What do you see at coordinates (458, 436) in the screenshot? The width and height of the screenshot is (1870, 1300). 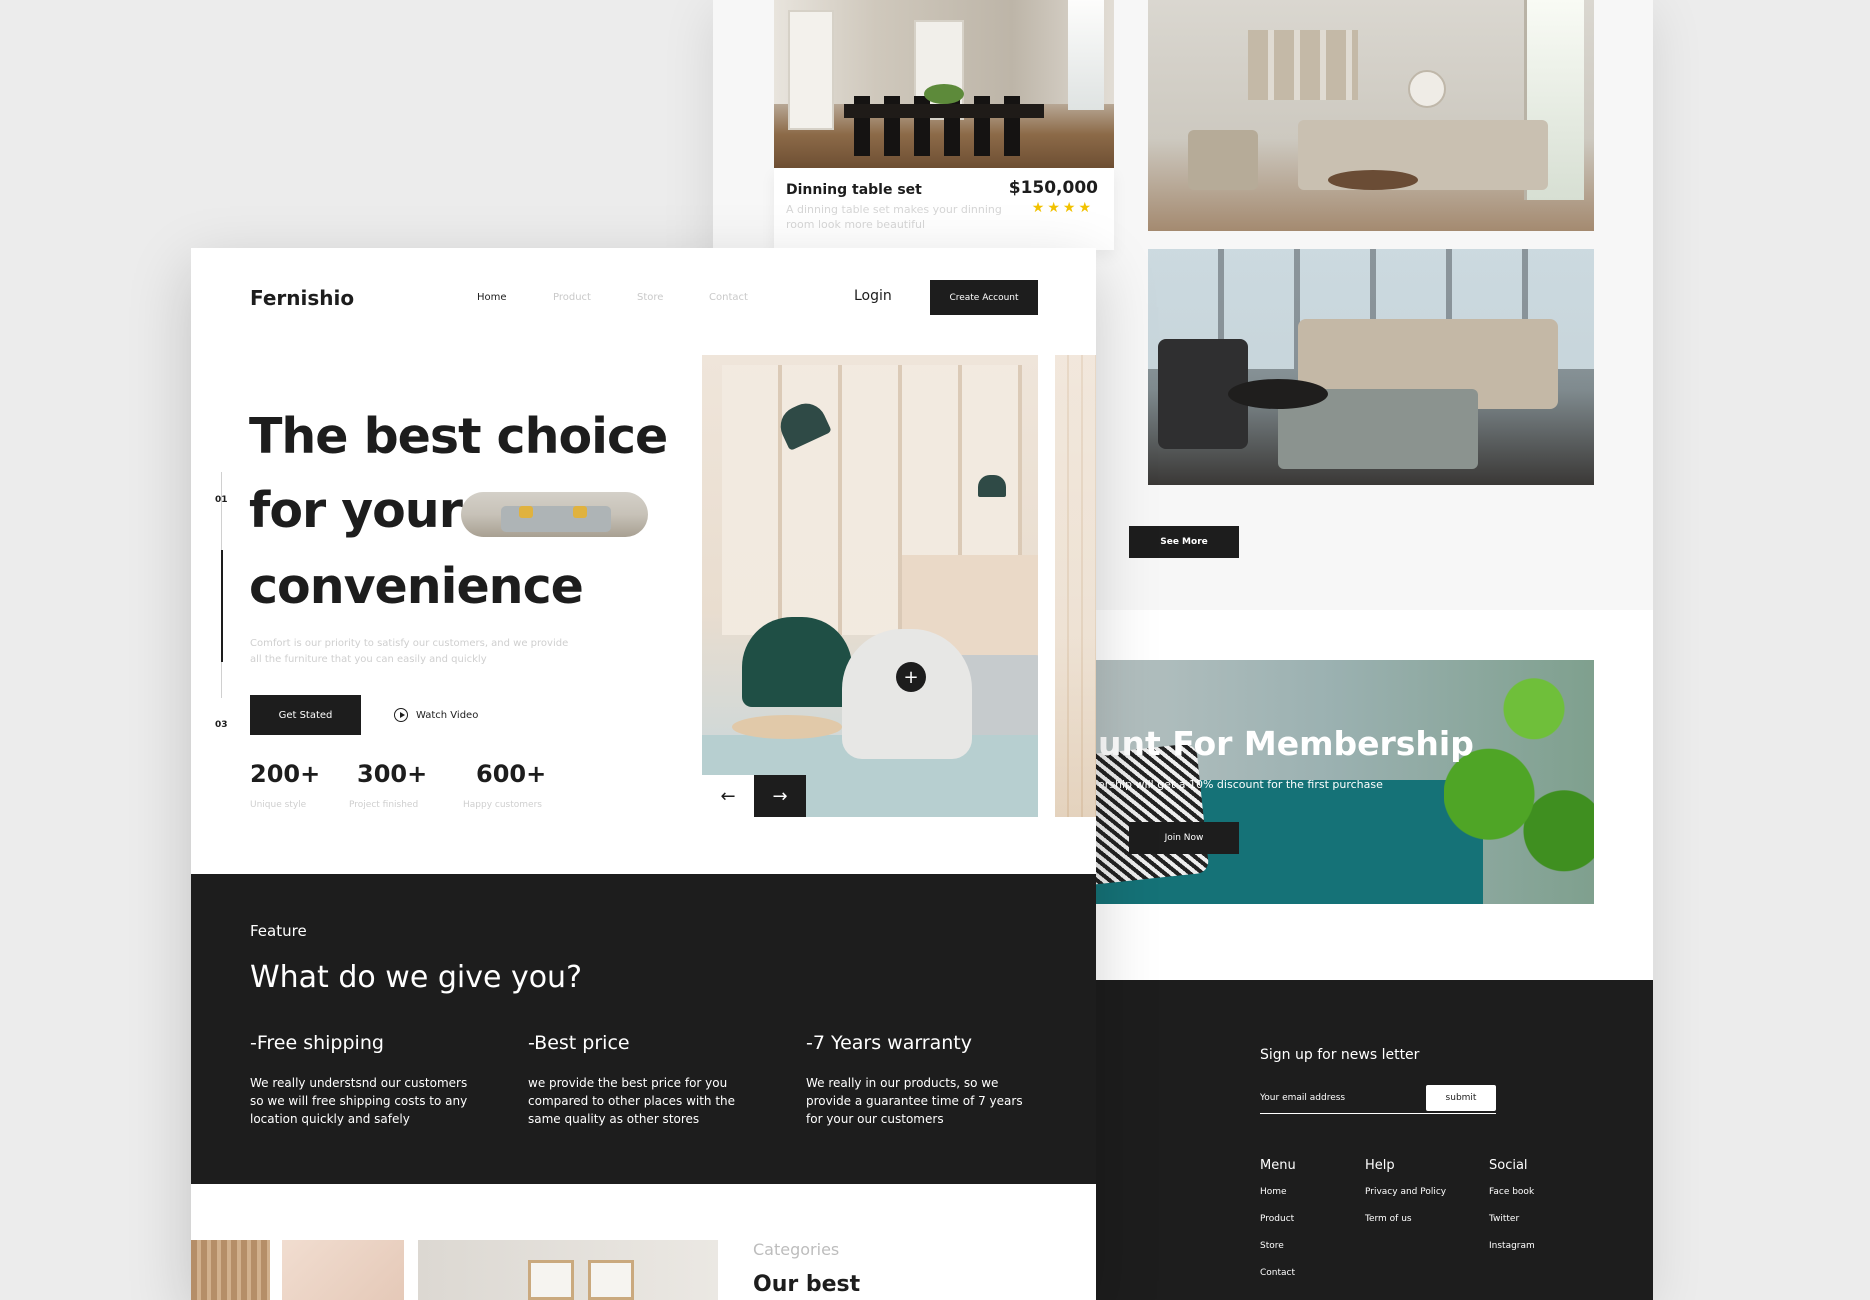 I see `hero-heading-line1: The best choice` at bounding box center [458, 436].